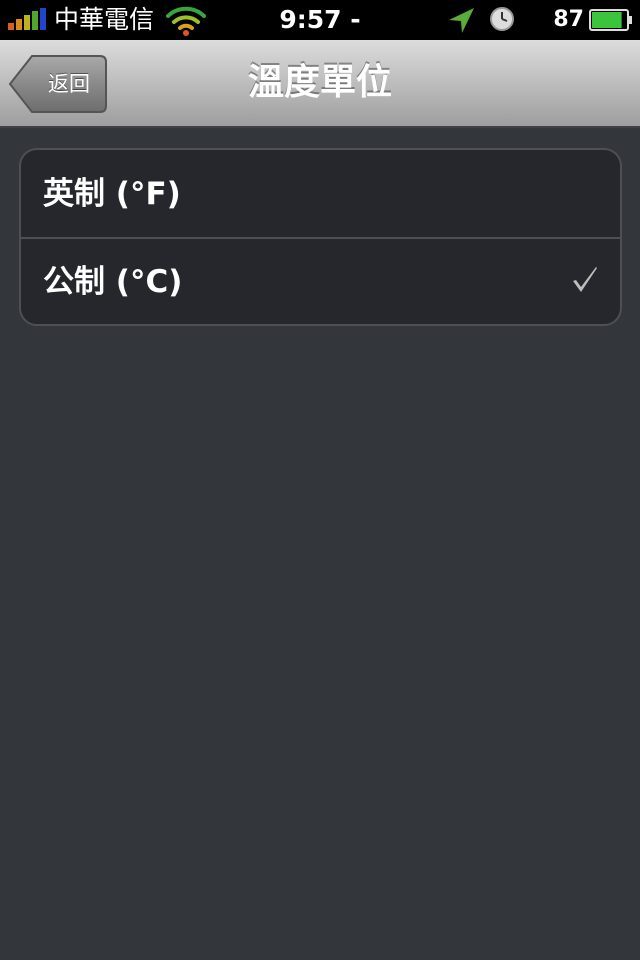  Describe the element at coordinates (186, 21) in the screenshot. I see `wifi-icon` at that location.